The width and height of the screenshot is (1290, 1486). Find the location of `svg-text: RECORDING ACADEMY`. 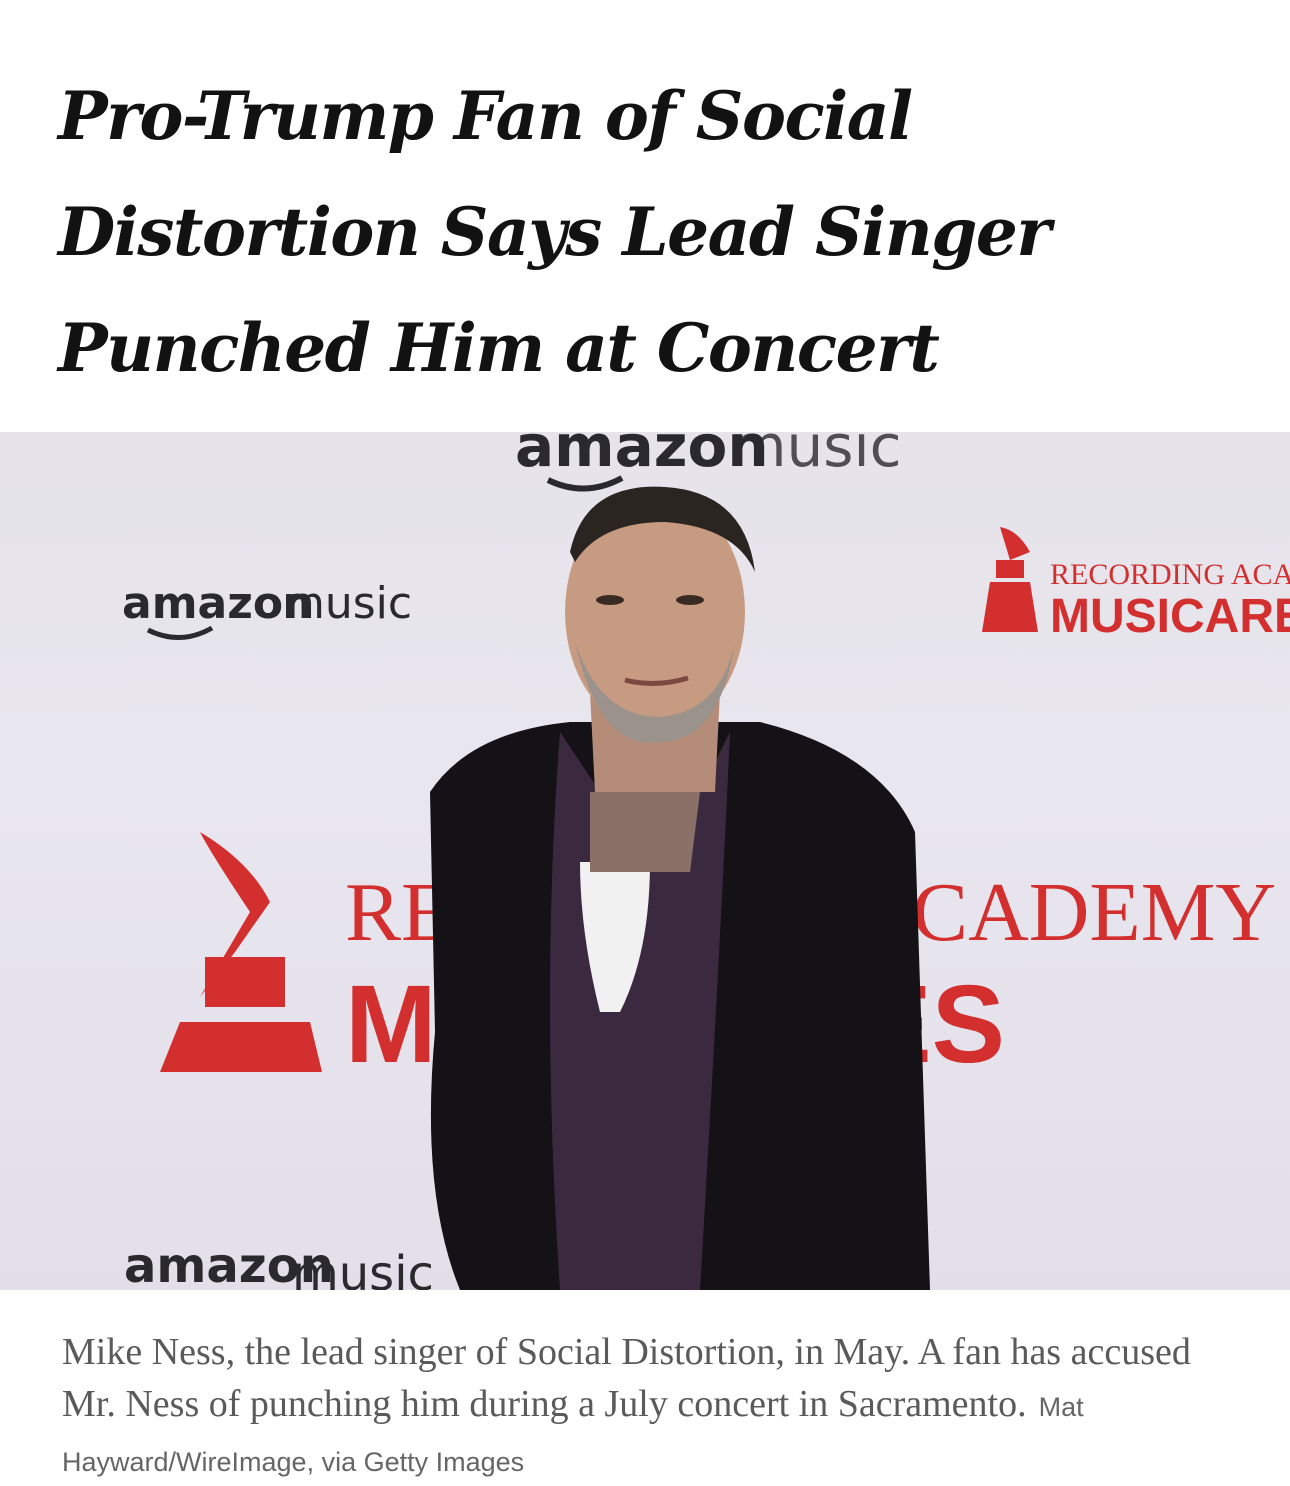

svg-text: RECORDING ACADEMY is located at coordinates (1170, 574).